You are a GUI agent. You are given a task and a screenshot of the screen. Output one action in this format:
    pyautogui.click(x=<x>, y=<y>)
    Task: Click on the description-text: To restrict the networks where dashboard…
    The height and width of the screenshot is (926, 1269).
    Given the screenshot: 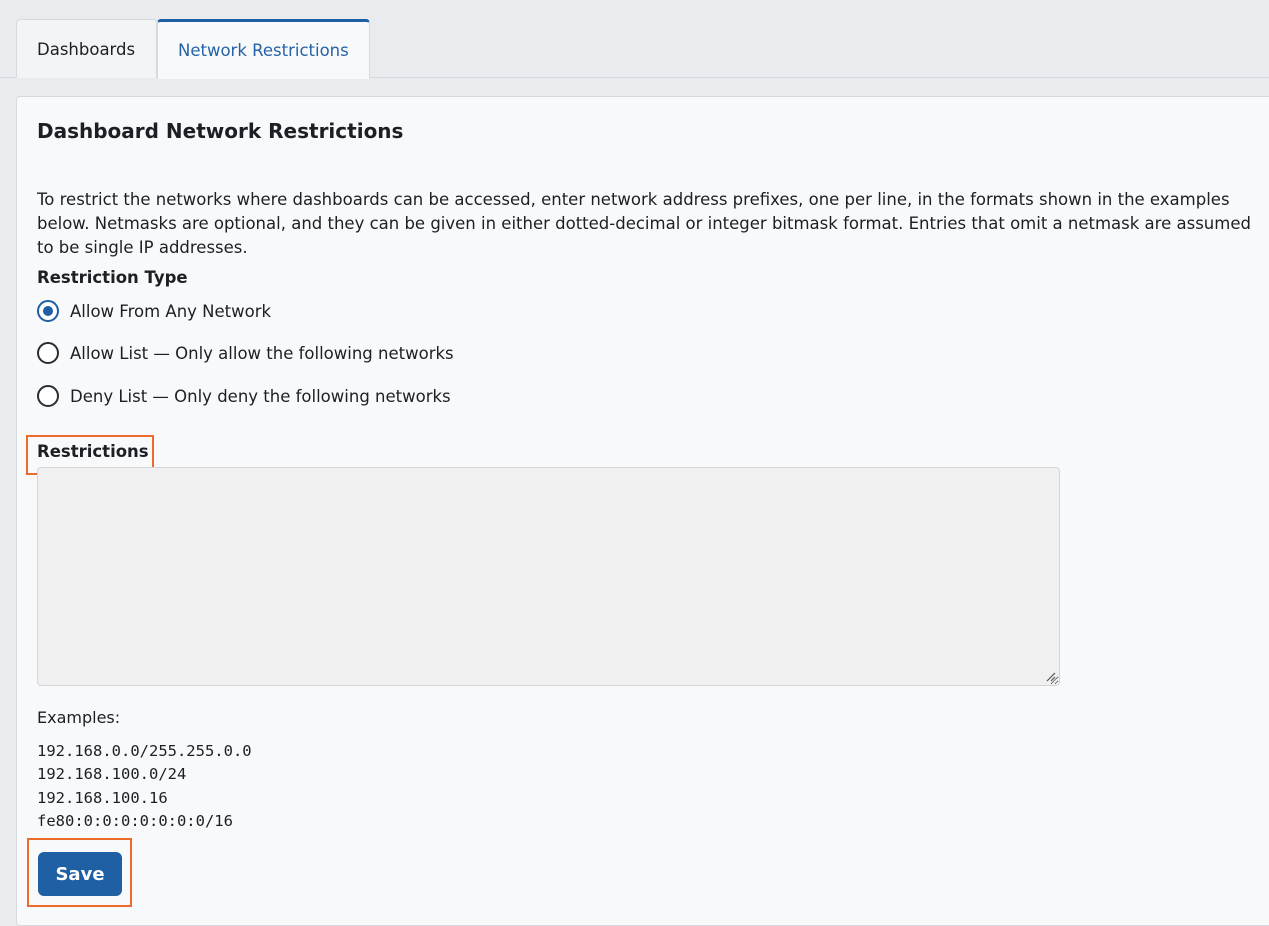 What is the action you would take?
    pyautogui.click(x=644, y=223)
    